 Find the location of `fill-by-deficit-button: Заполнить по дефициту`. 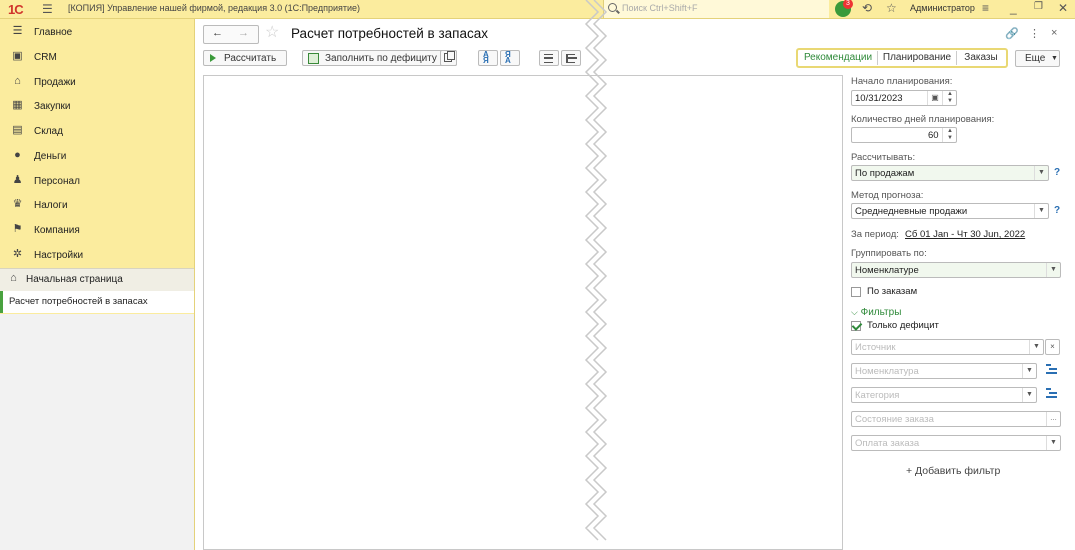

fill-by-deficit-button: Заполнить по дефициту is located at coordinates (379, 58).